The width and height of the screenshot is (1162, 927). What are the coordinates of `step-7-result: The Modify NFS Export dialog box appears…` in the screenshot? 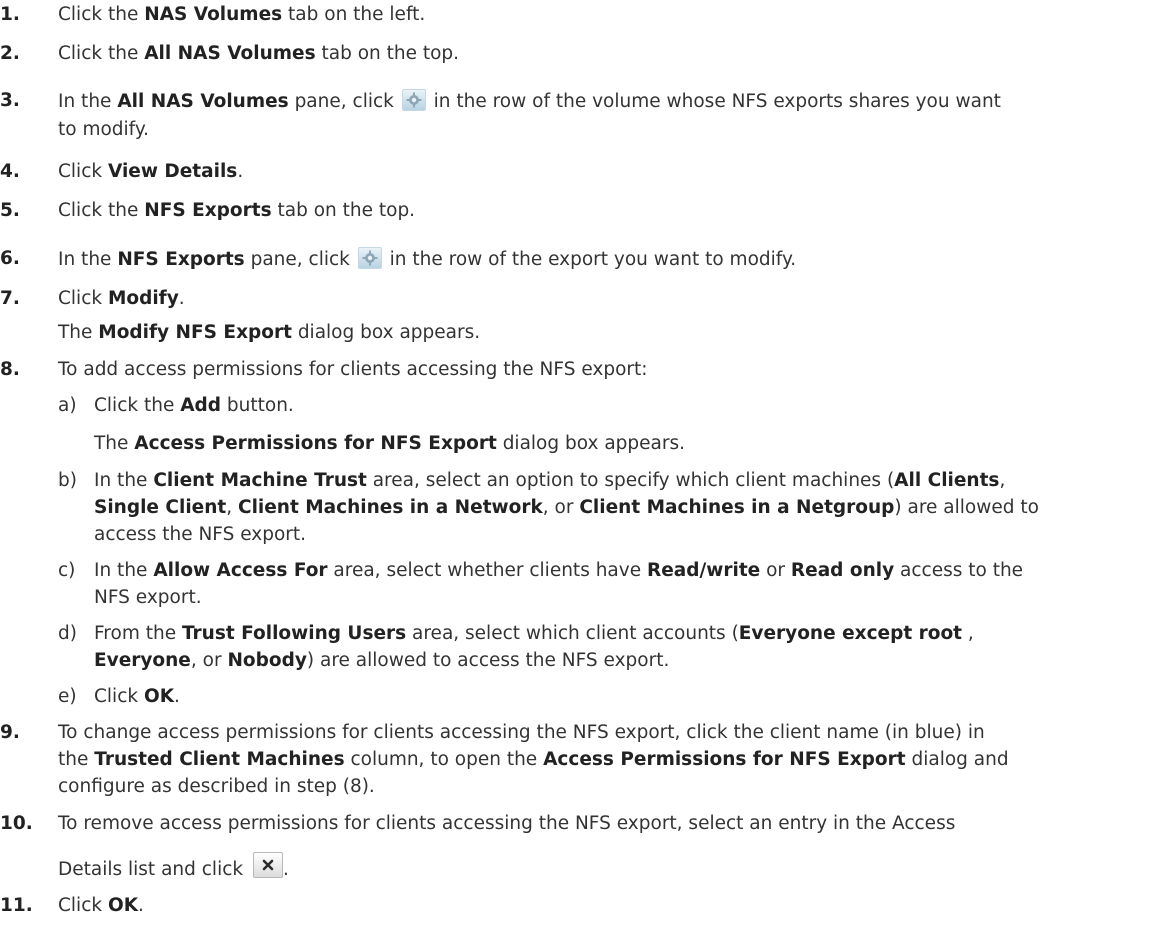 It's located at (269, 332).